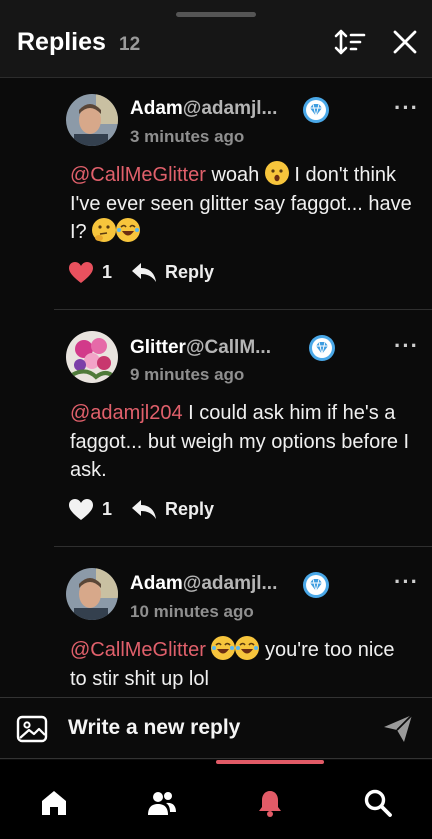 The image size is (432, 839). What do you see at coordinates (54, 803) in the screenshot?
I see `home-icon` at bounding box center [54, 803].